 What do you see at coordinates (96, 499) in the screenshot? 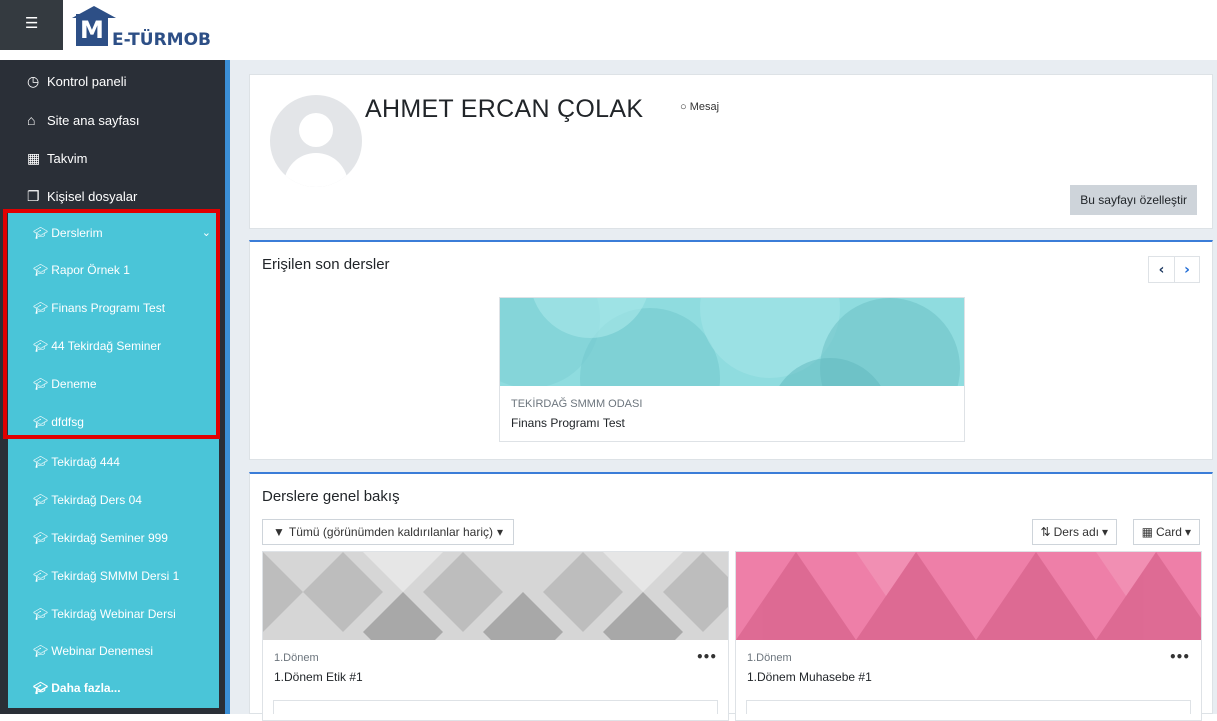
I see `course-label: Tekirdağ Ders 04` at bounding box center [96, 499].